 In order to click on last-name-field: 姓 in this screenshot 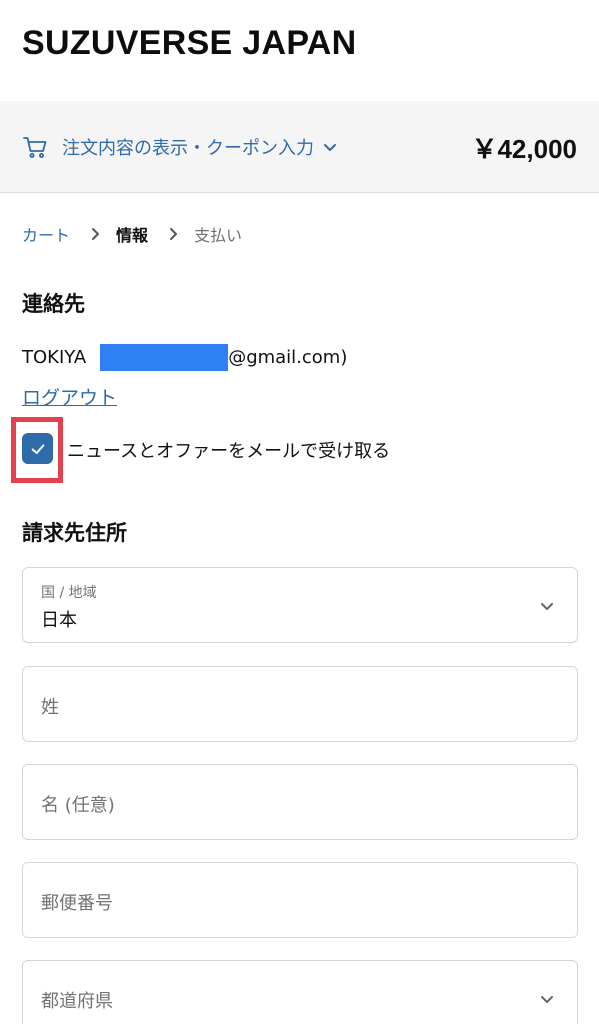, I will do `click(300, 704)`.